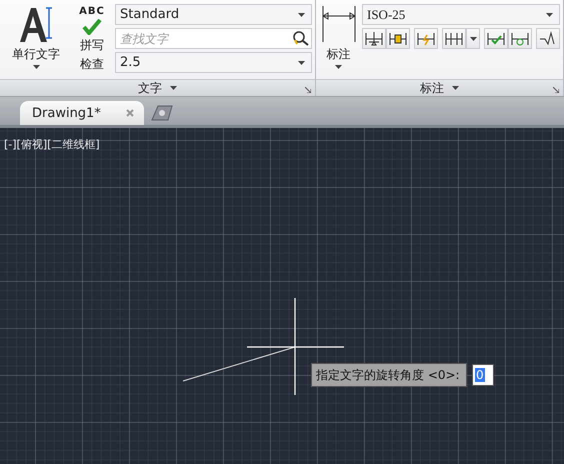 This screenshot has height=464, width=564. I want to click on check-dimension-icon, so click(496, 38).